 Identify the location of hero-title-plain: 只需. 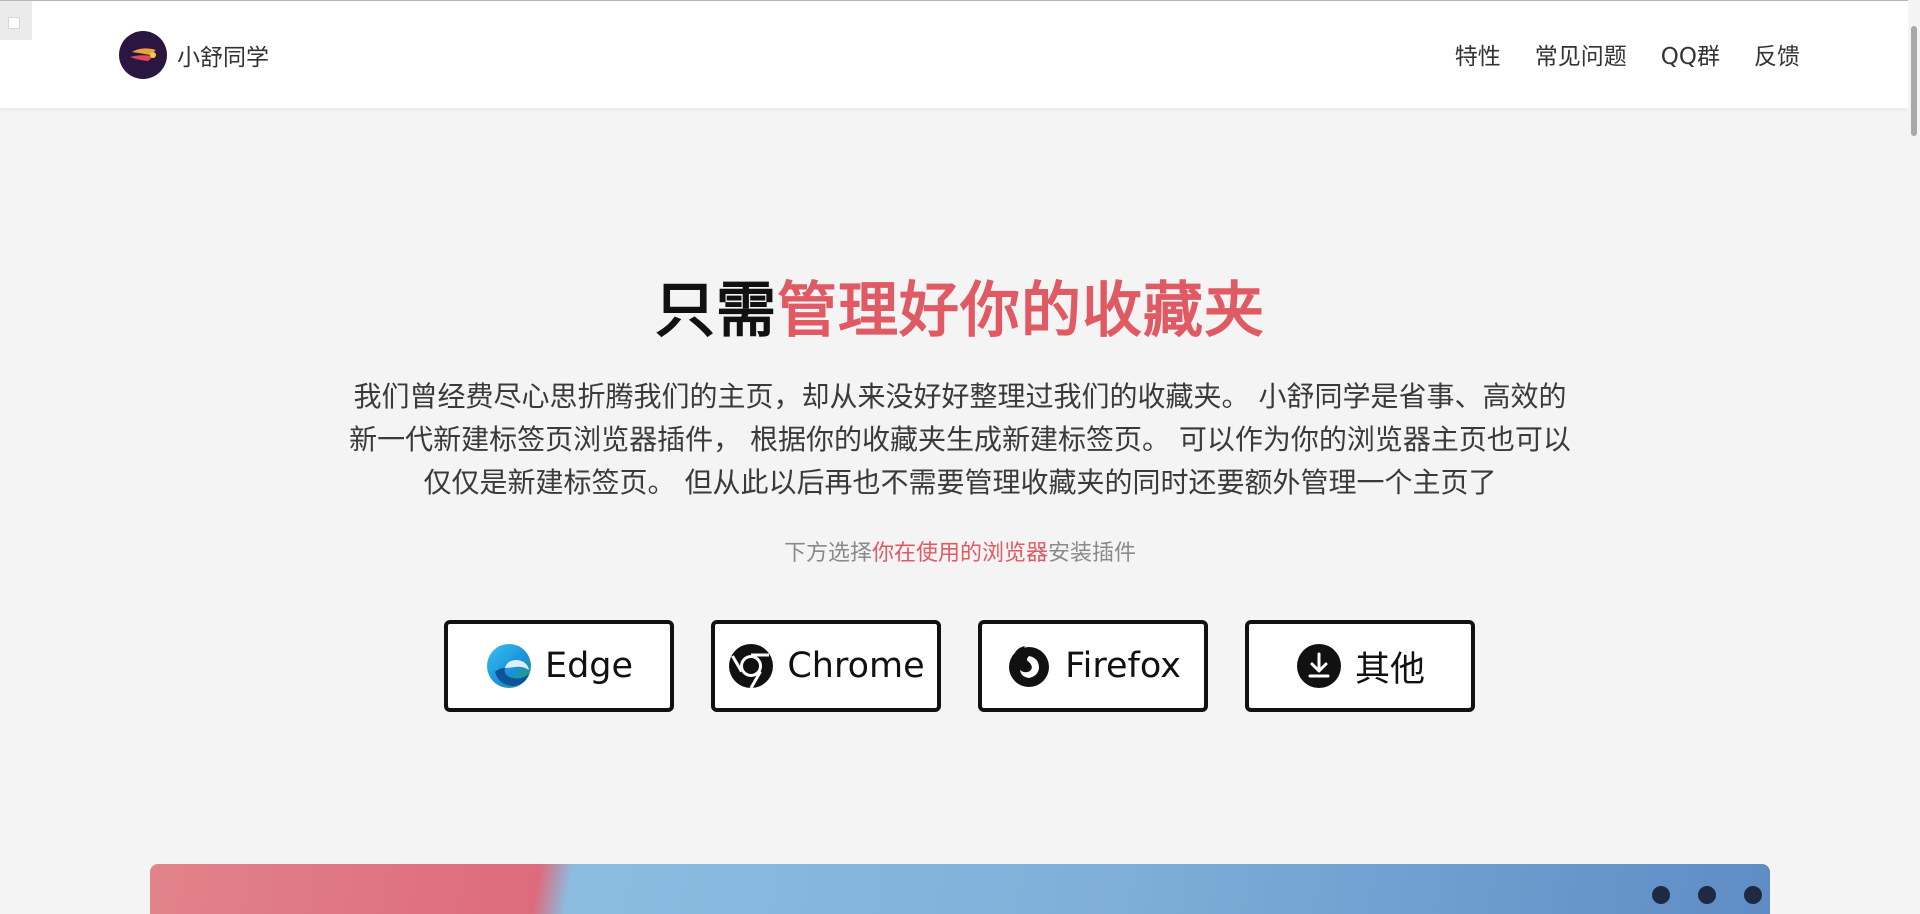
(716, 311).